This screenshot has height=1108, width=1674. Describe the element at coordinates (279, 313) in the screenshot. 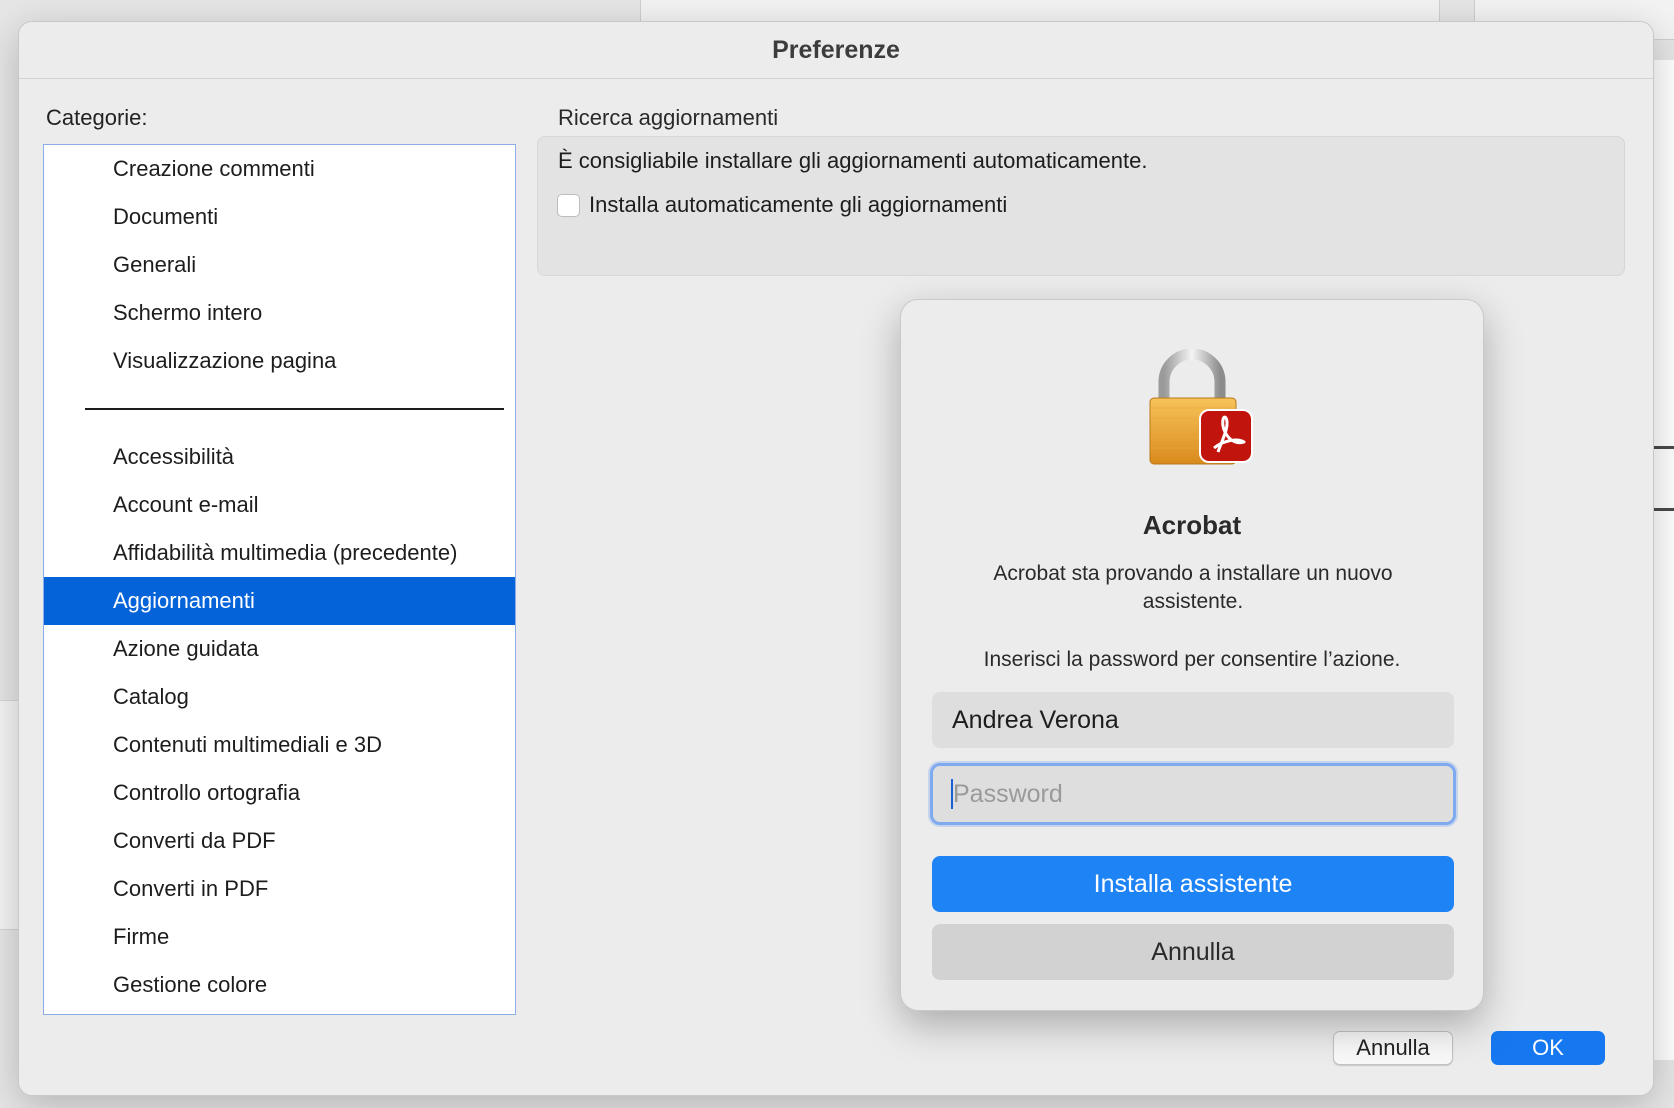

I see `category-item: Schermo intero` at that location.